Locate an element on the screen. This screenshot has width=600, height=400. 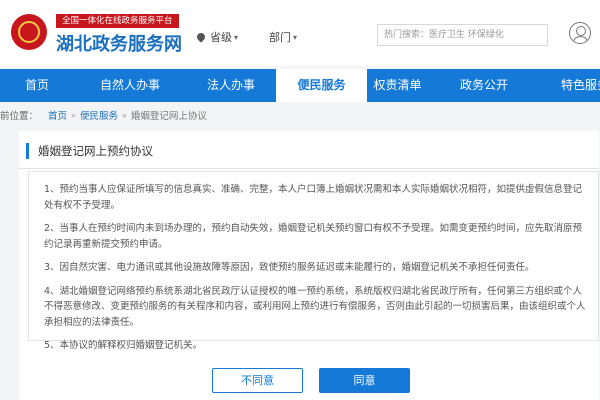
nav-legal-person-services: 法人办事 is located at coordinates (231, 85).